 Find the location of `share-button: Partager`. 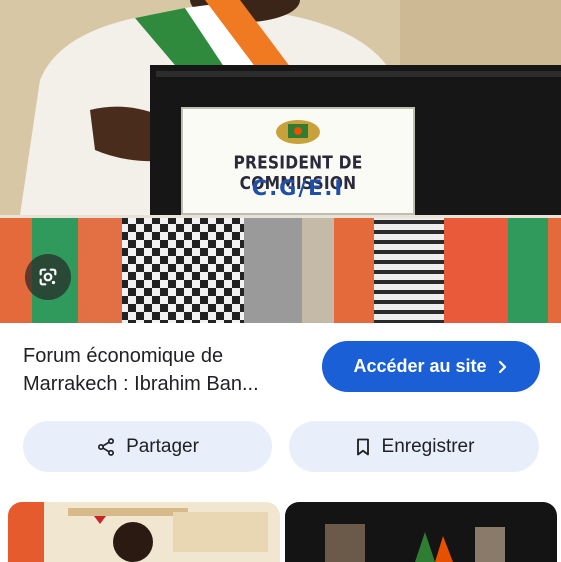

share-button: Partager is located at coordinates (147, 446).